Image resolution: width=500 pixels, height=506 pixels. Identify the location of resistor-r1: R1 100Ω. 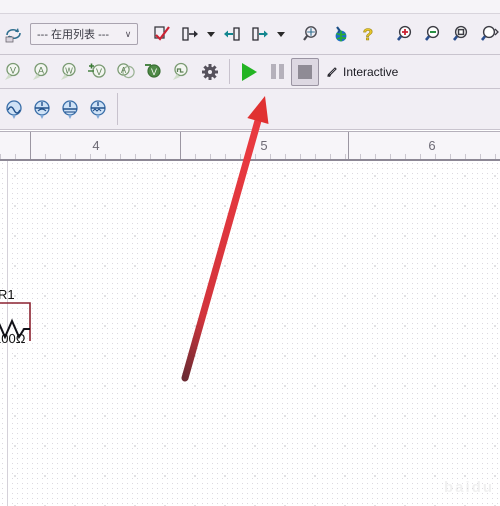
(23, 323).